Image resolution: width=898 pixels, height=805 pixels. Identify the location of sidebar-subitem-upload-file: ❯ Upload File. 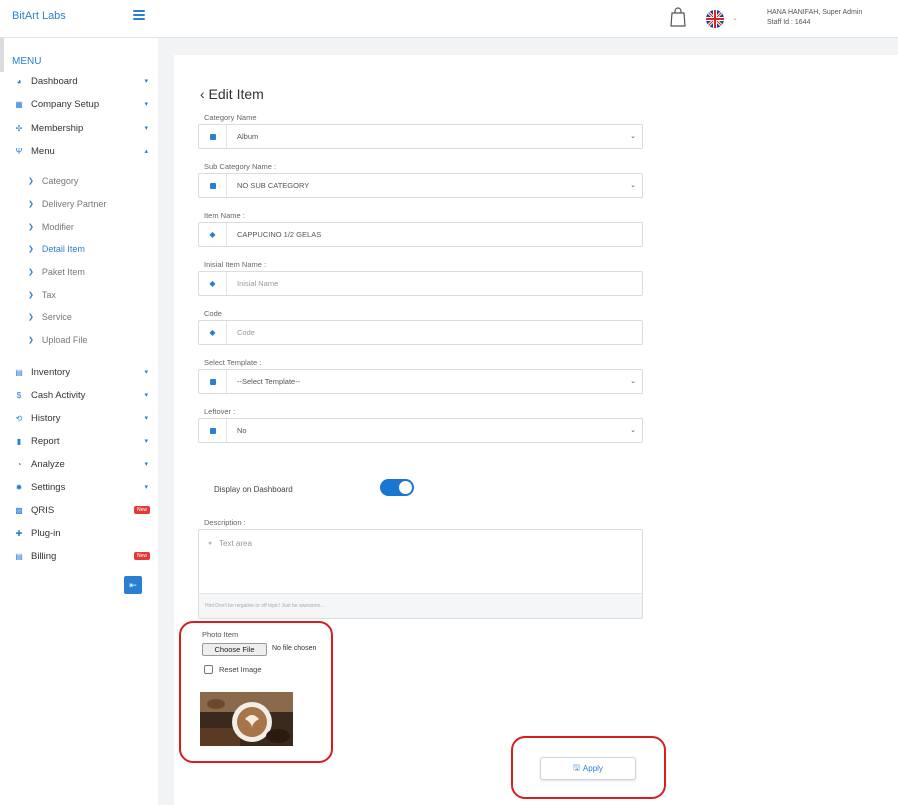
(57, 340).